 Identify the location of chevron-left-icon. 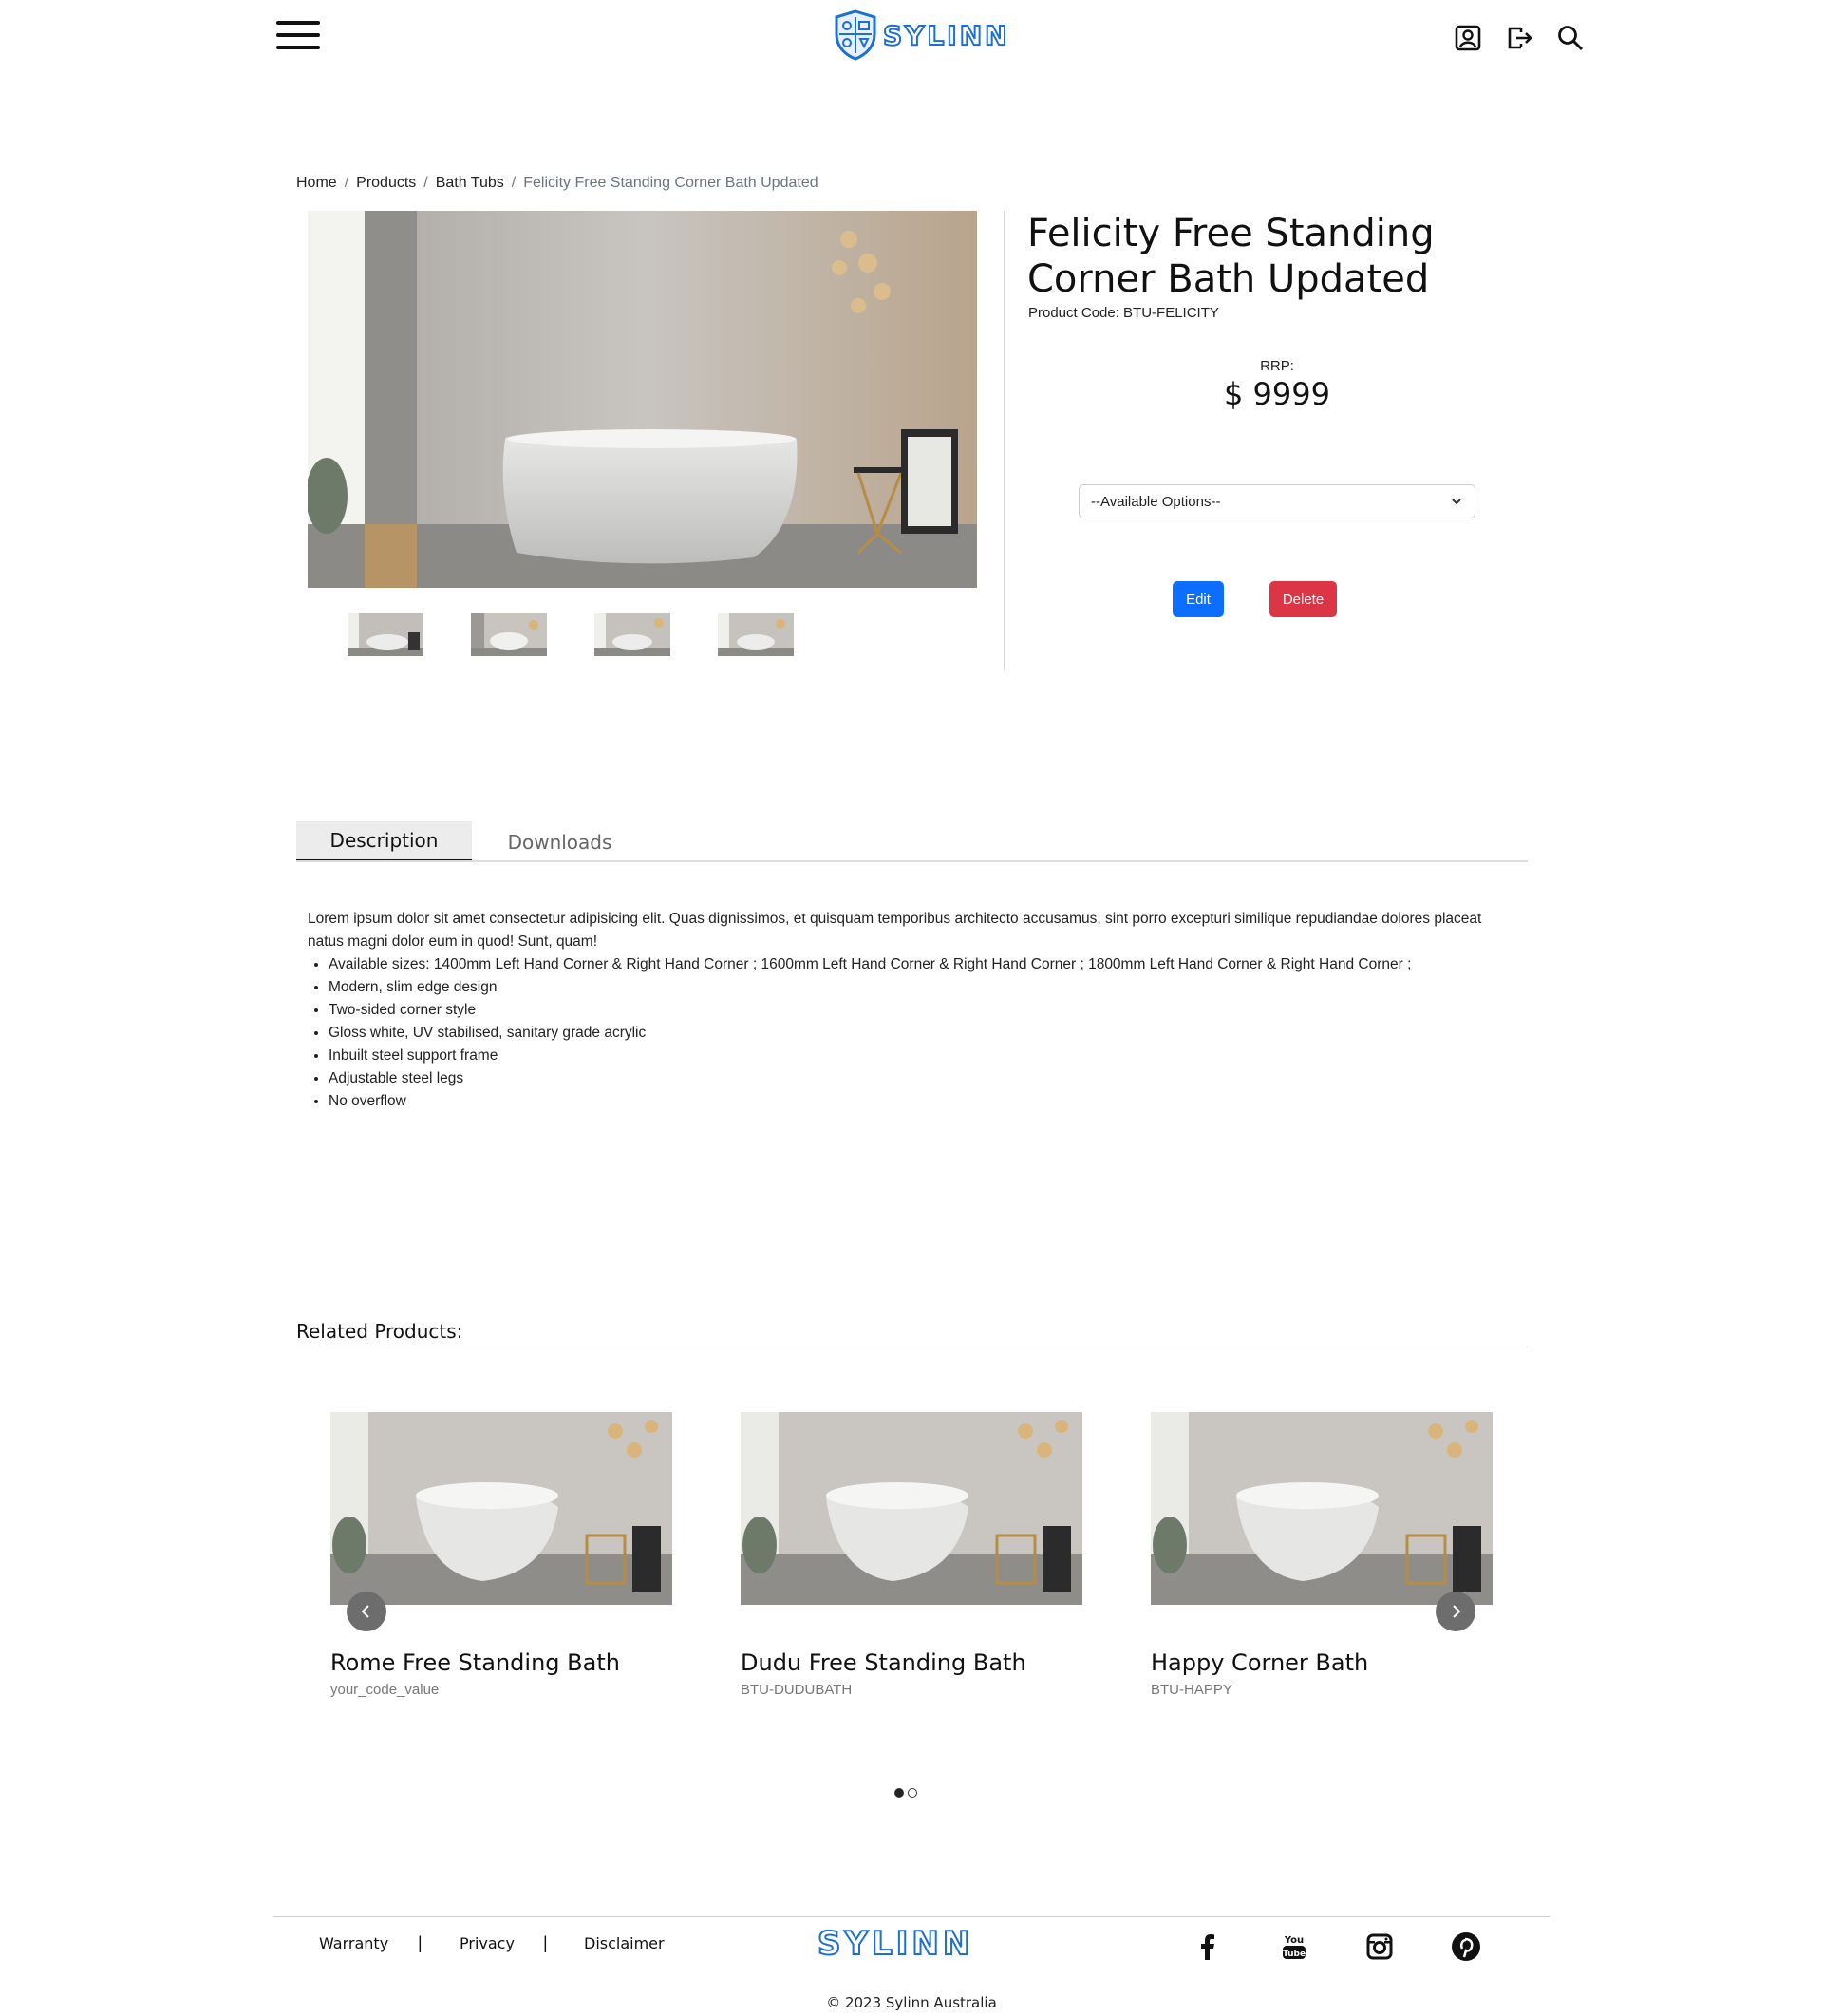
(365, 1611).